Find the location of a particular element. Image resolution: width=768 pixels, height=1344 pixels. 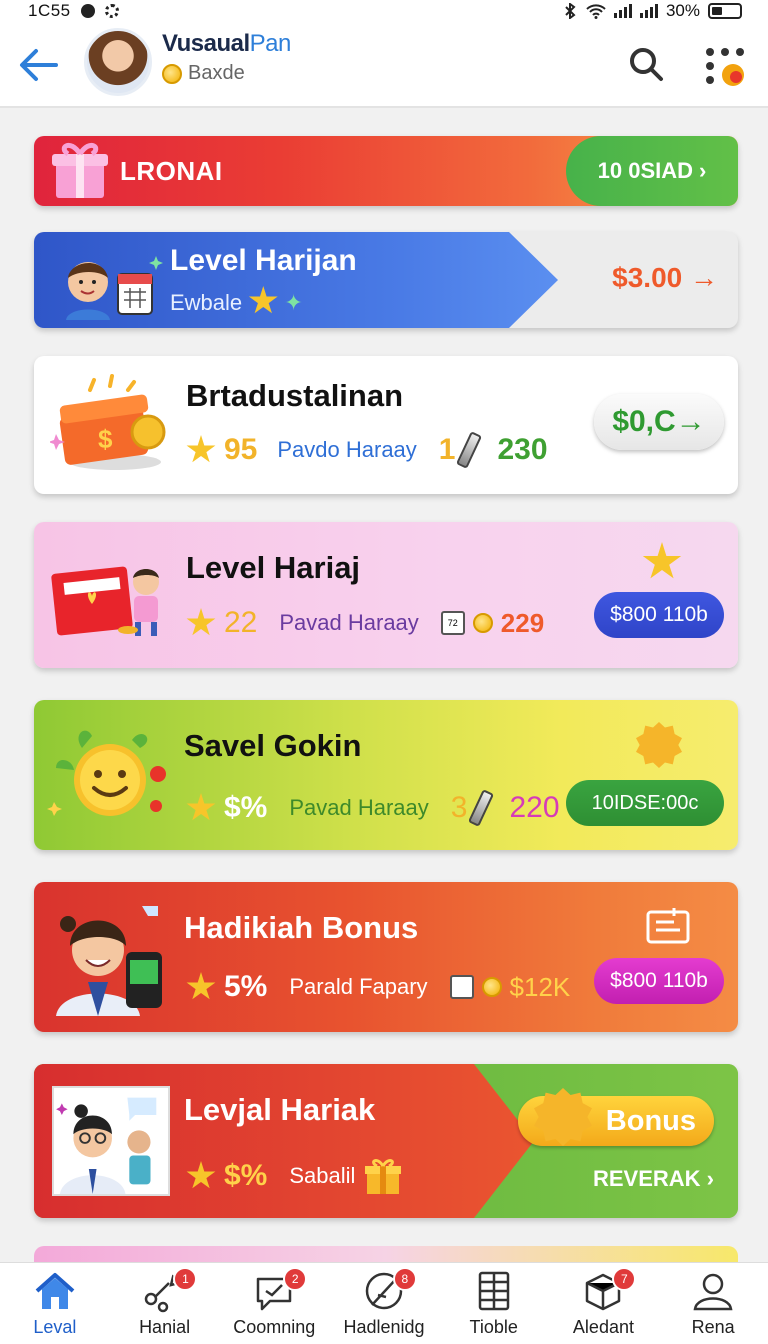

ticket-icon is located at coordinates (668, 926).